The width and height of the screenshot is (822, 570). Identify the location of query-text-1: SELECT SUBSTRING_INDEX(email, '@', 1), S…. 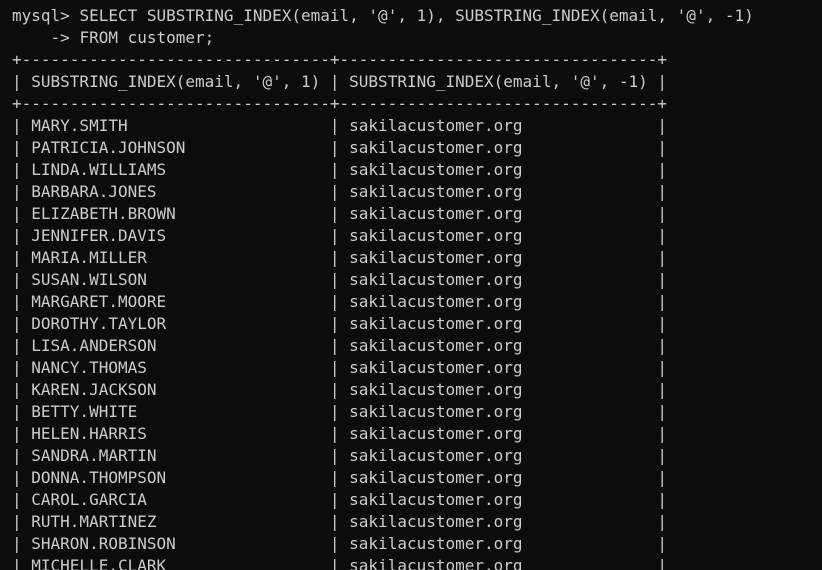
(416, 15).